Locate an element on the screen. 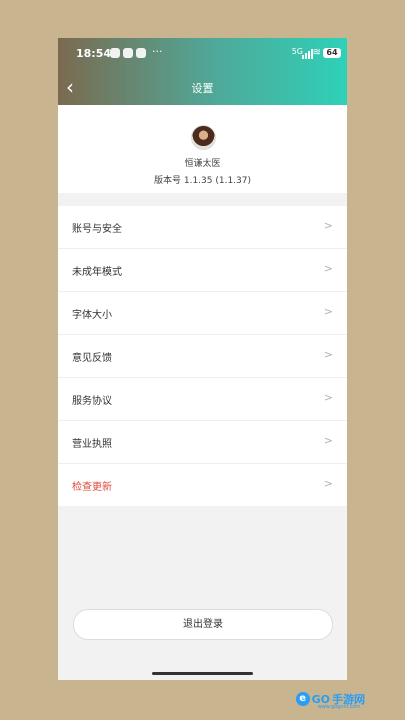  header-bar: 18:54 ··· 5G ≋ 64 ‹ 设置 is located at coordinates (202, 71).